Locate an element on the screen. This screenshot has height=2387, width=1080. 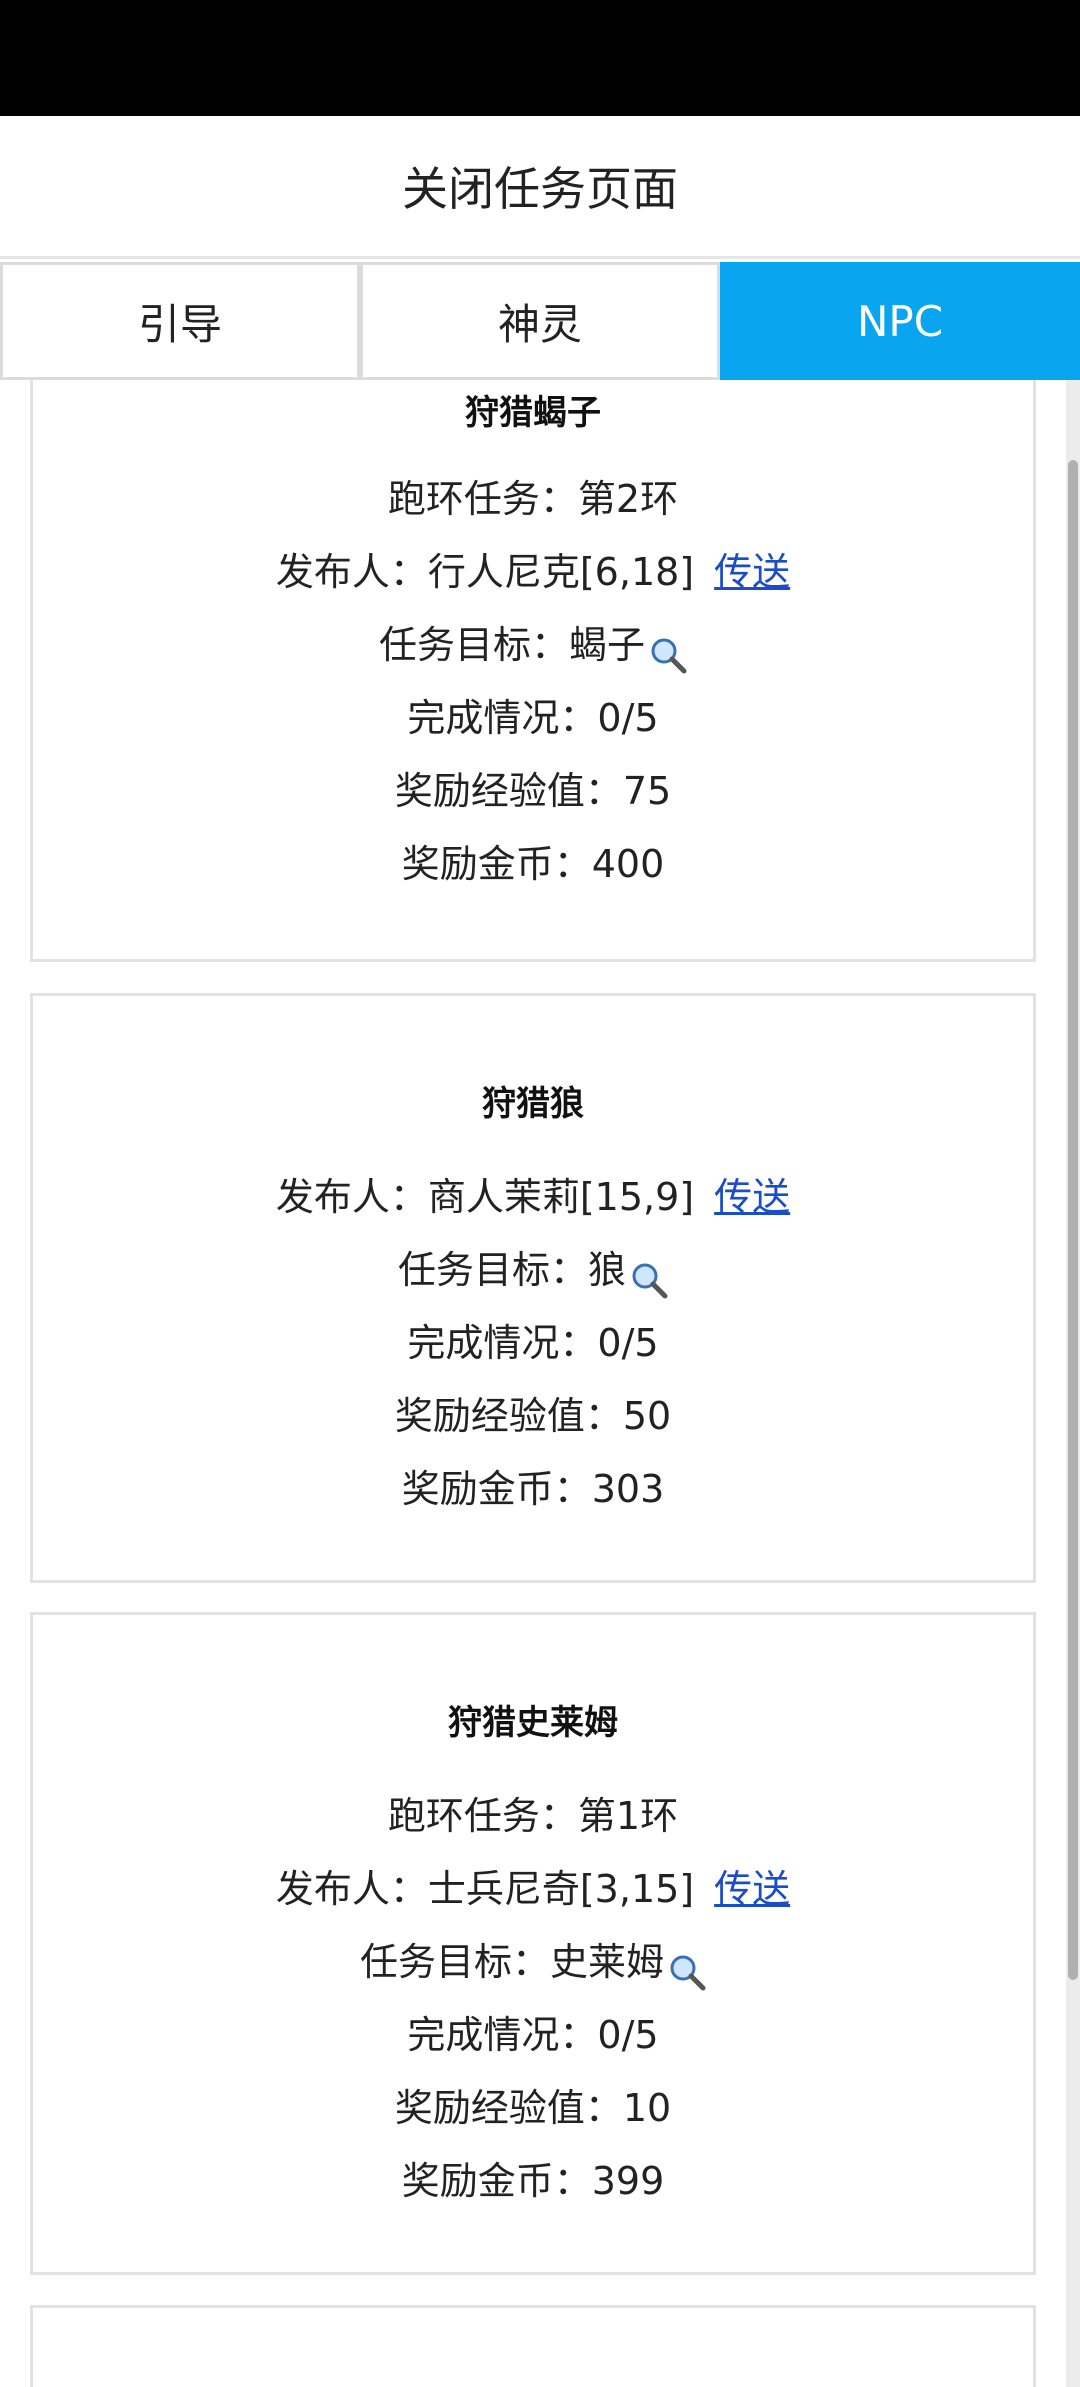
quest-publisher-value: 商人茉莉[15,9] is located at coordinates (561, 1197).